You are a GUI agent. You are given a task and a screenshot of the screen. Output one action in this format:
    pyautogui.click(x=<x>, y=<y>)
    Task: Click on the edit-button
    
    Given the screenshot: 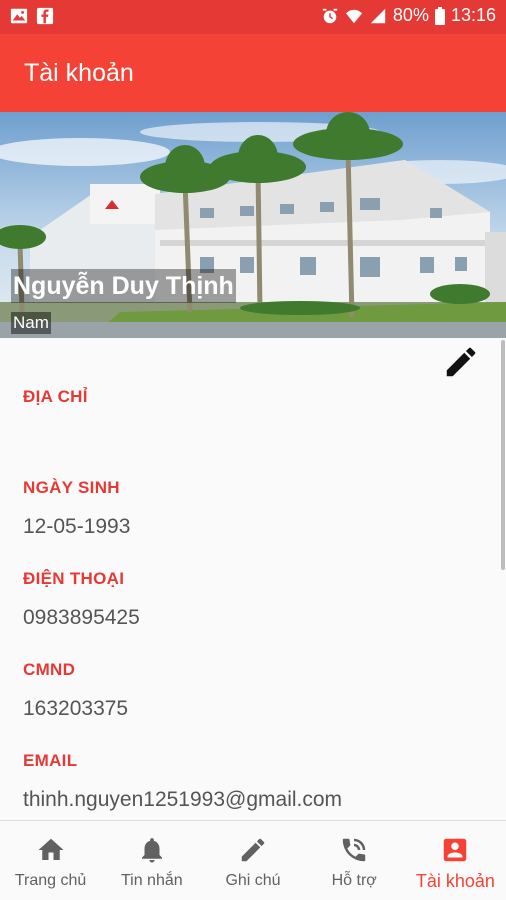 What is the action you would take?
    pyautogui.click(x=461, y=362)
    